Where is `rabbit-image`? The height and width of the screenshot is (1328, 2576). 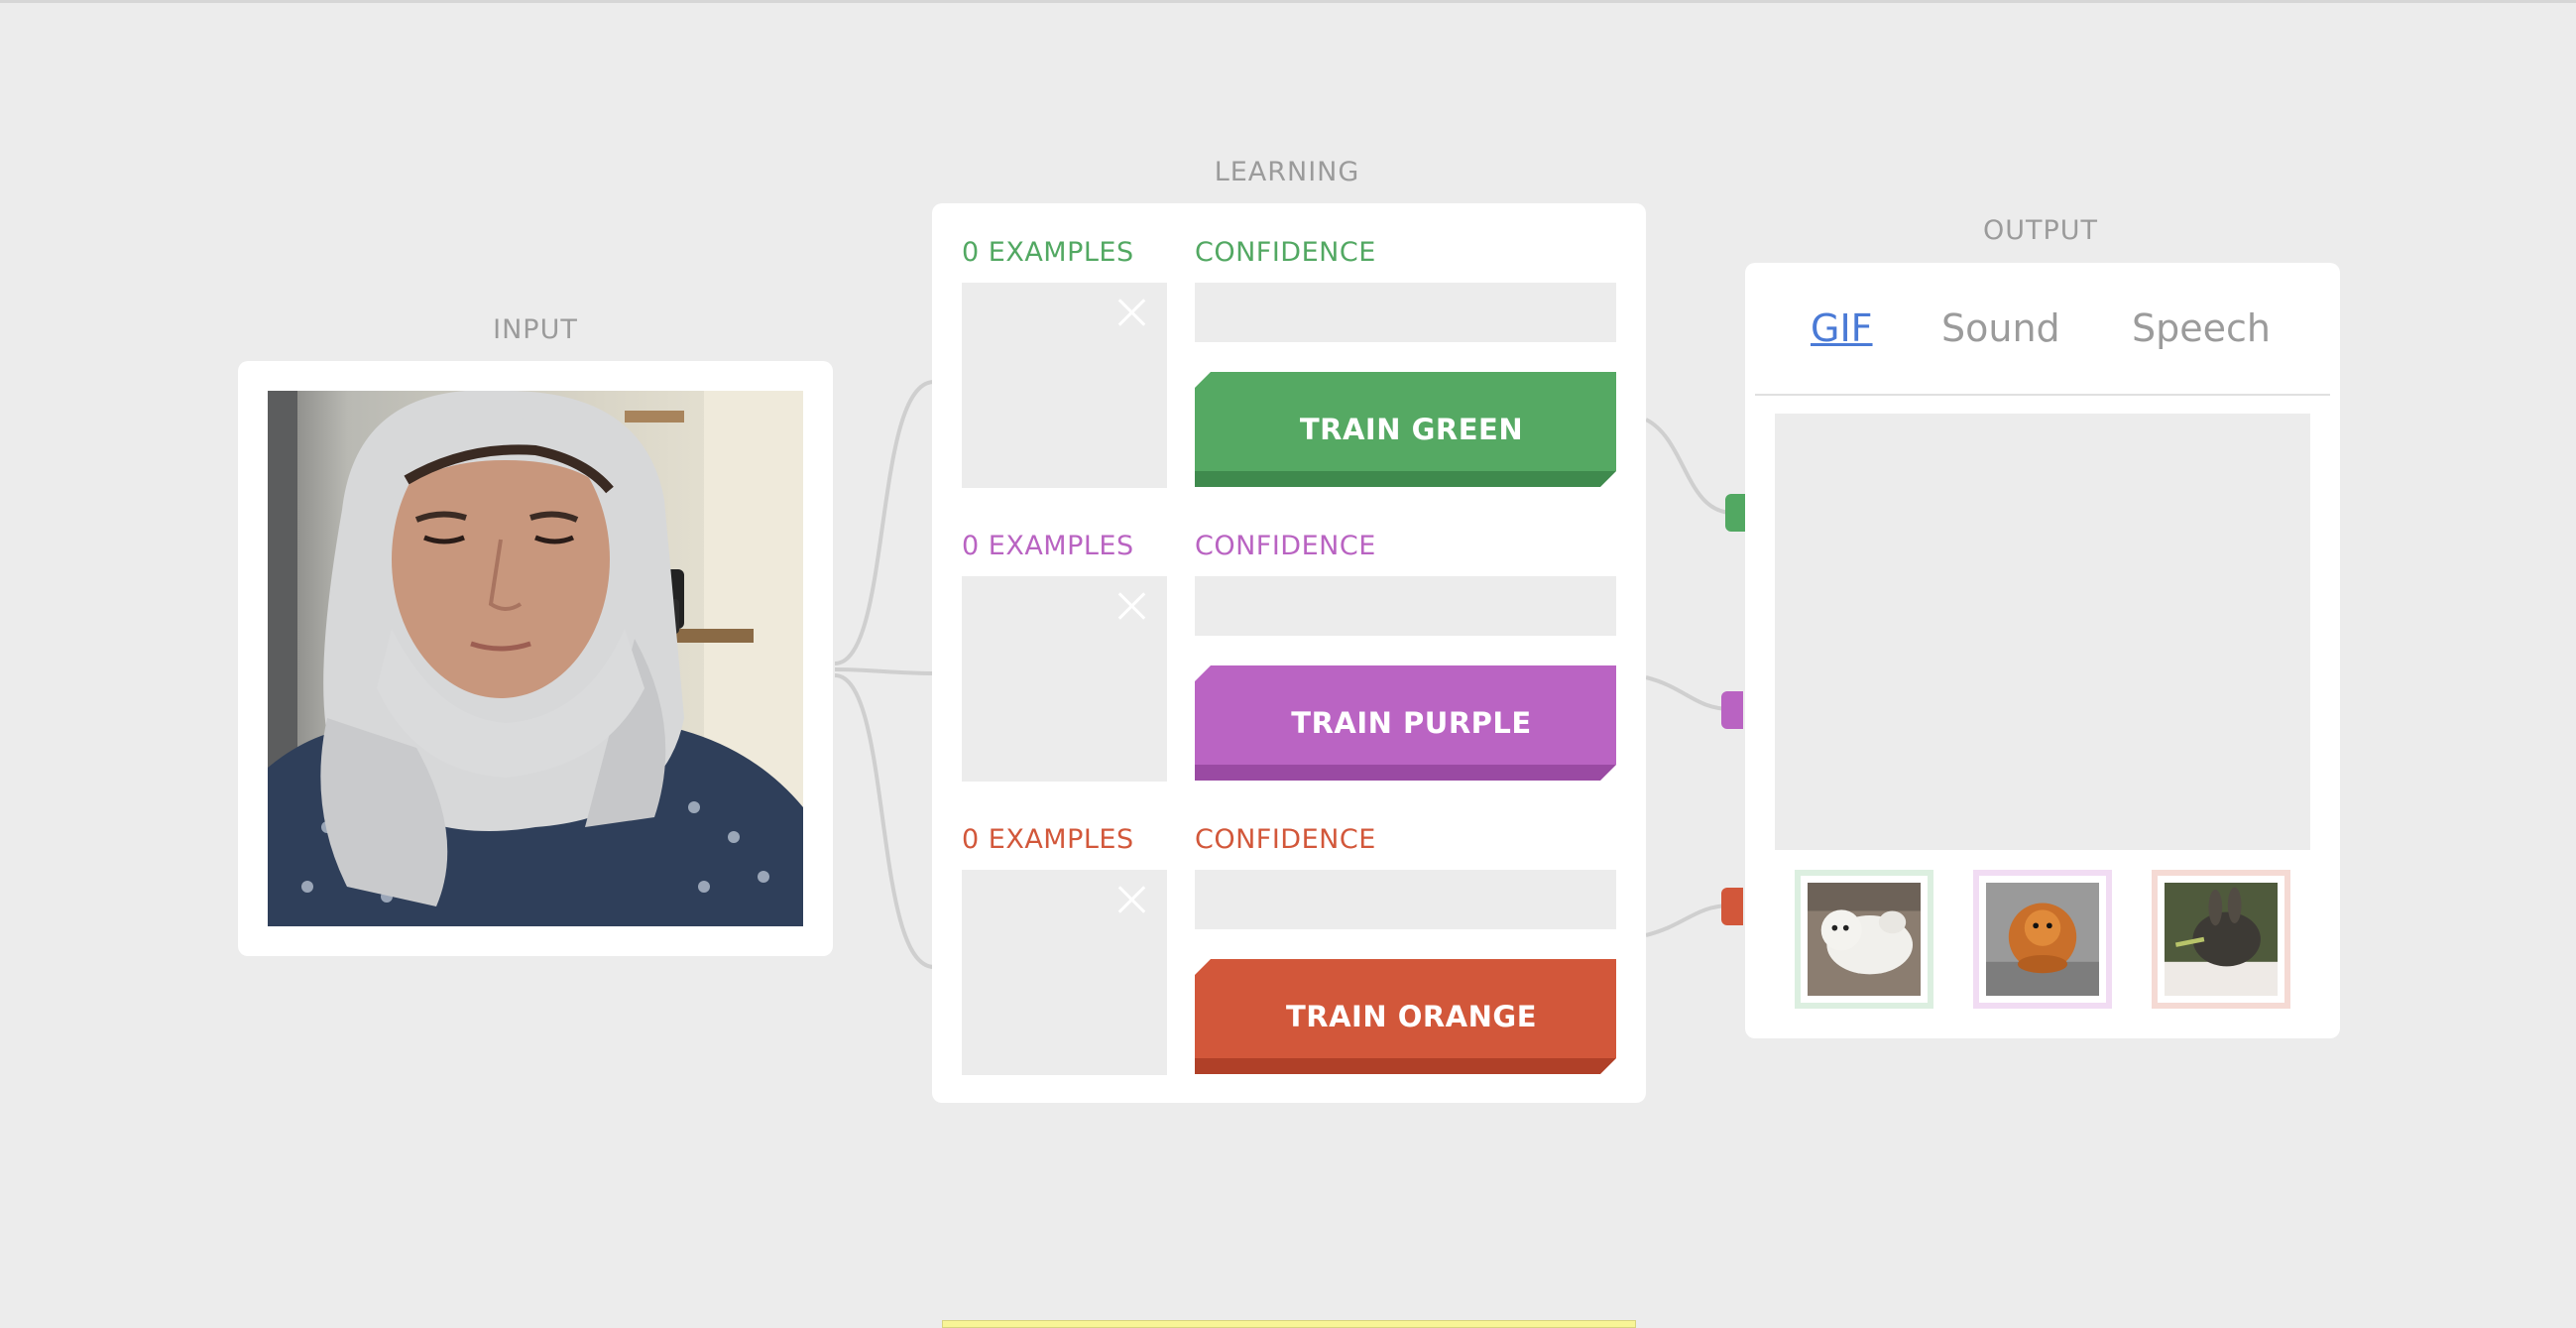 rabbit-image is located at coordinates (2221, 940).